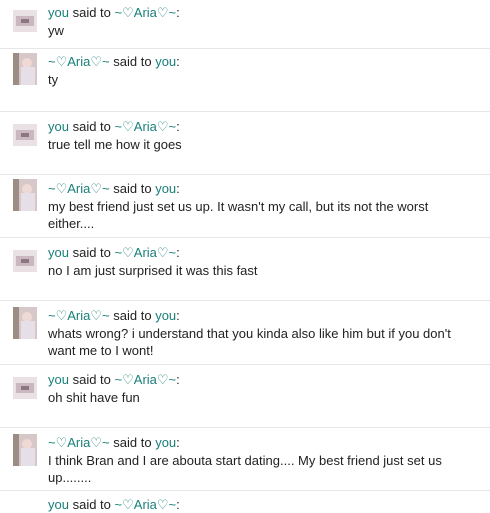 Image resolution: width=490 pixels, height=513 pixels. I want to click on message-item: you said to ~♡Aria♡~:, so click(245, 501).